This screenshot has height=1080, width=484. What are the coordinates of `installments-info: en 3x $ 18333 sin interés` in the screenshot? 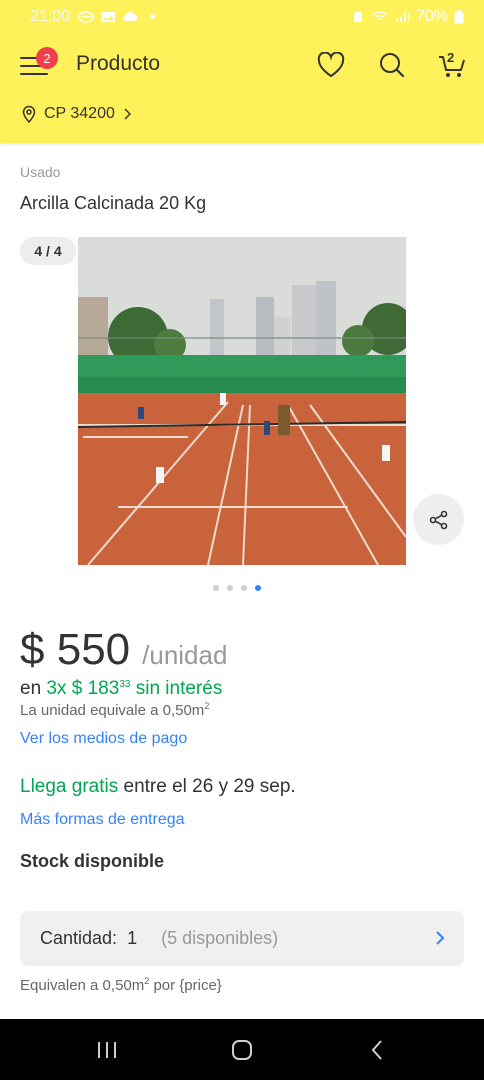 It's located at (121, 689).